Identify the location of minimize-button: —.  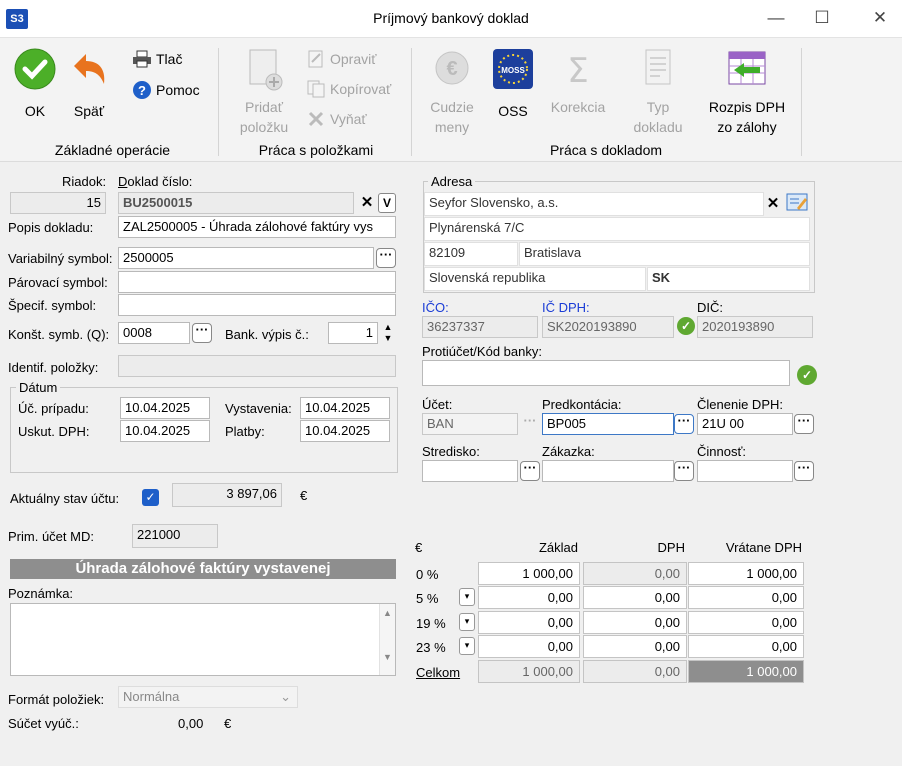
(776, 19).